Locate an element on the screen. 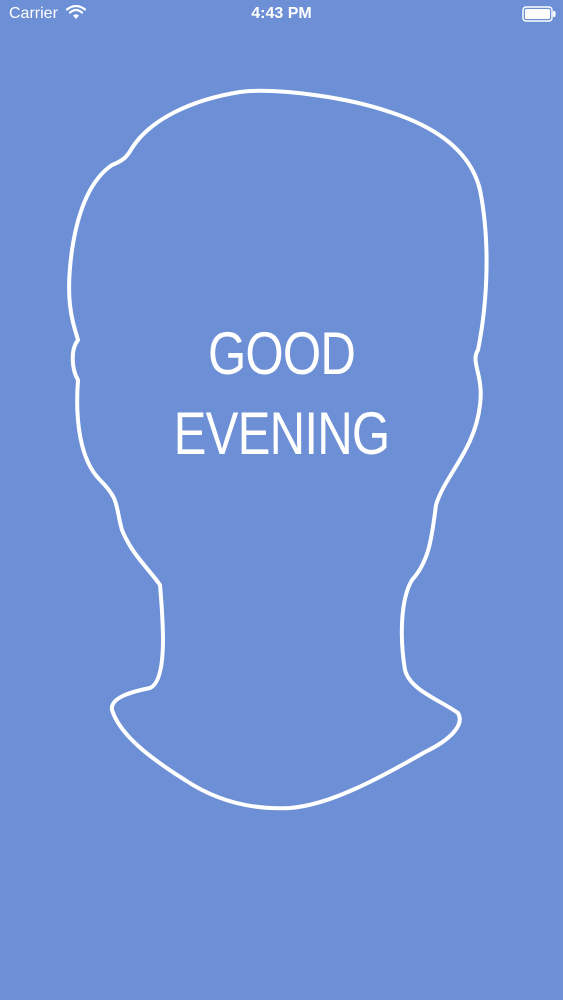 This screenshot has width=563, height=1000. greeting-text: GOOD EVENING is located at coordinates (282, 394).